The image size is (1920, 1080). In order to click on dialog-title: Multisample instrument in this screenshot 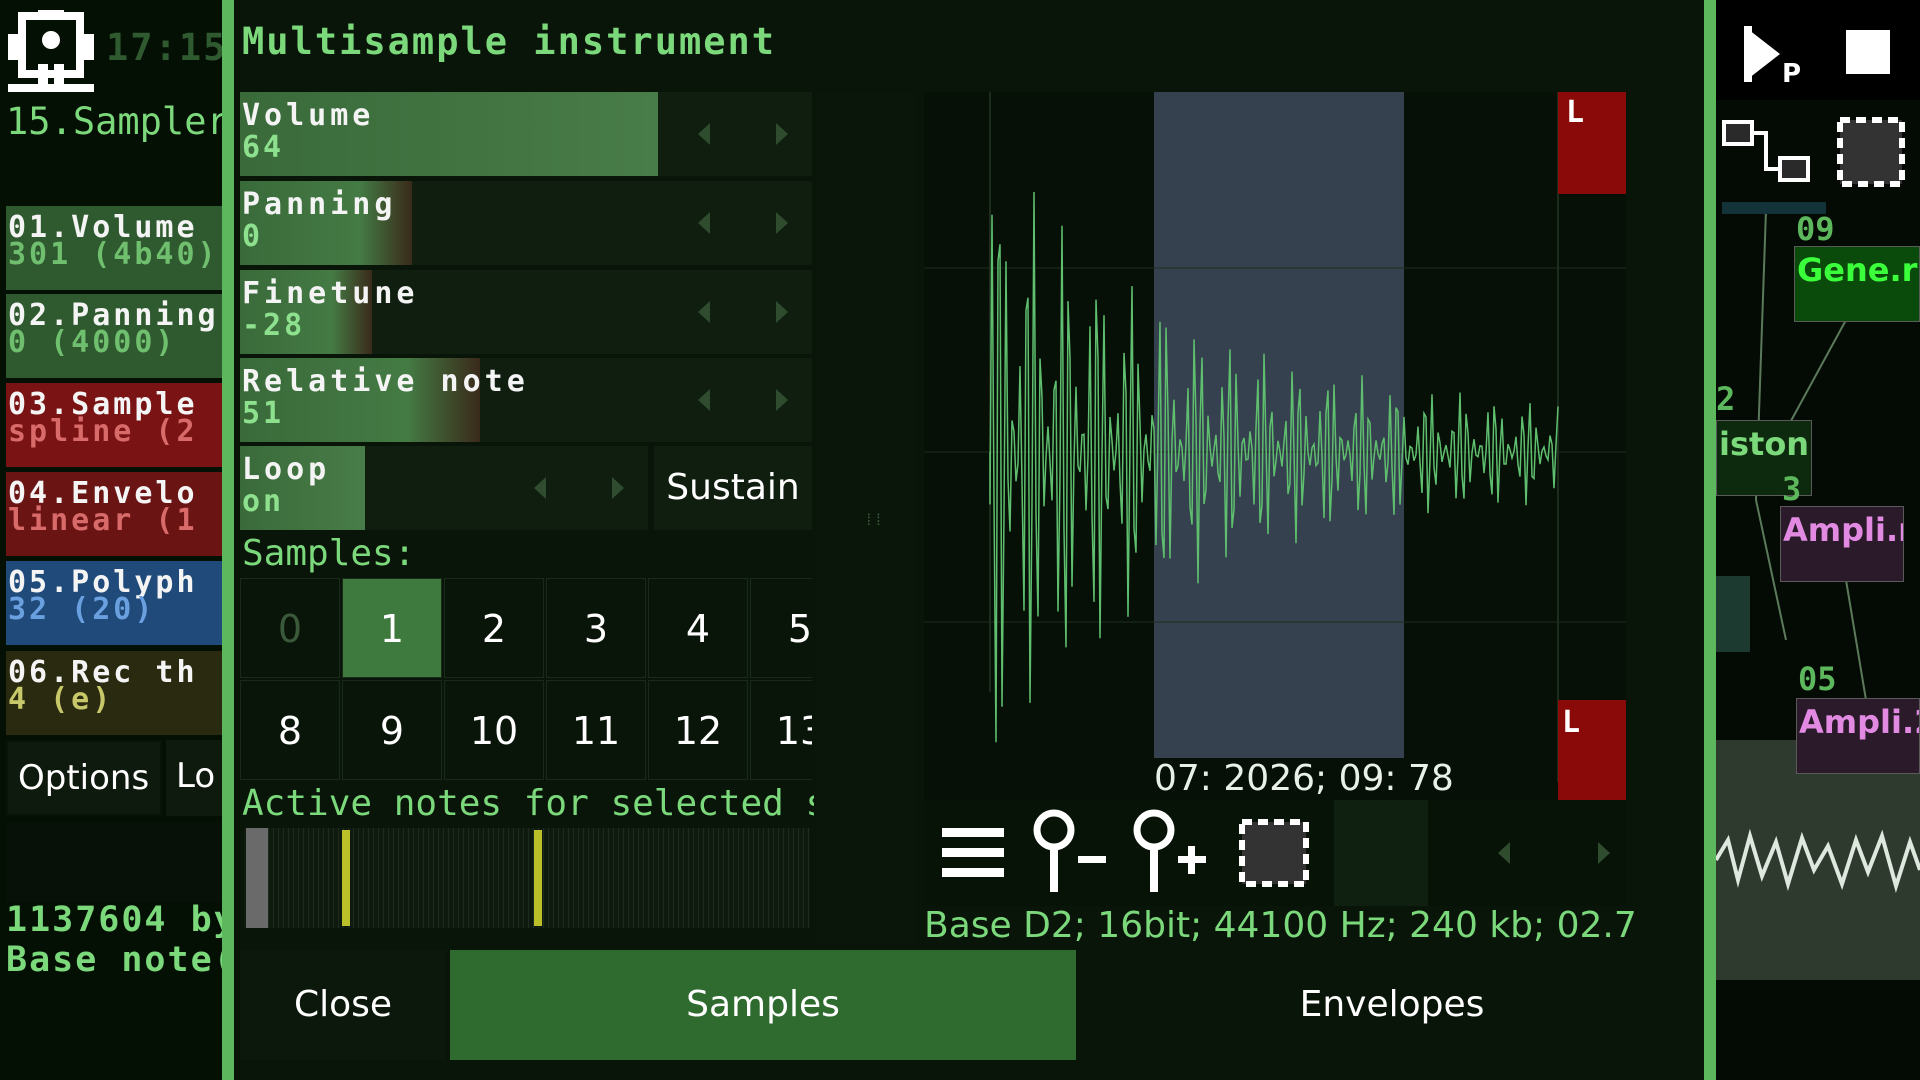, I will do `click(509, 41)`.